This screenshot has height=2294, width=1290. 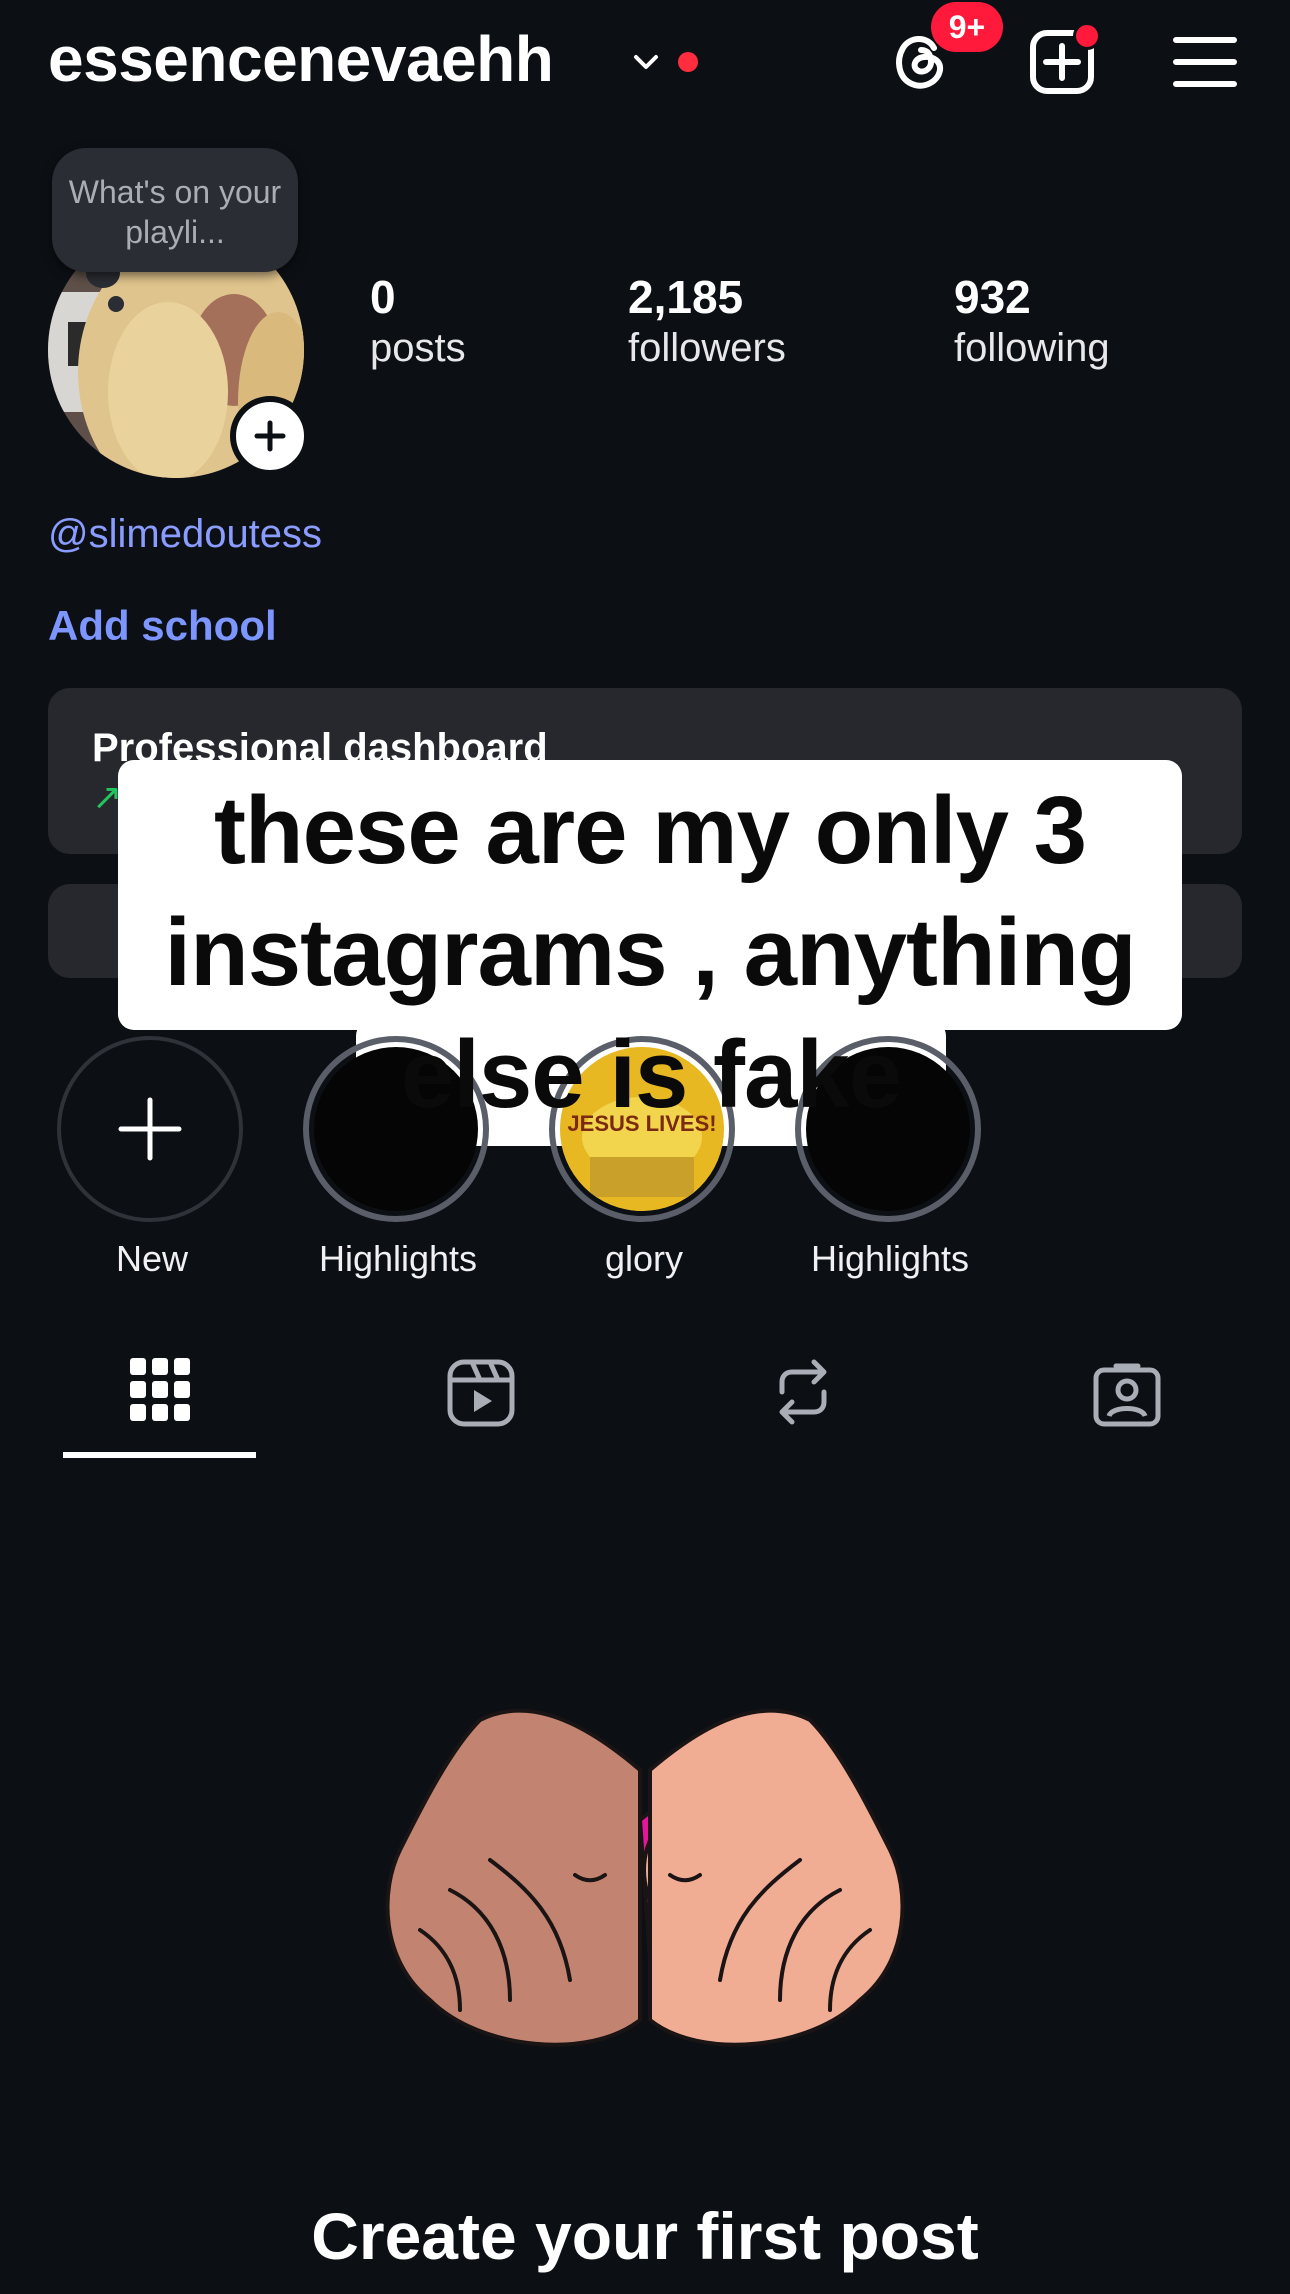 I want to click on menu-icon, so click(x=1205, y=62).